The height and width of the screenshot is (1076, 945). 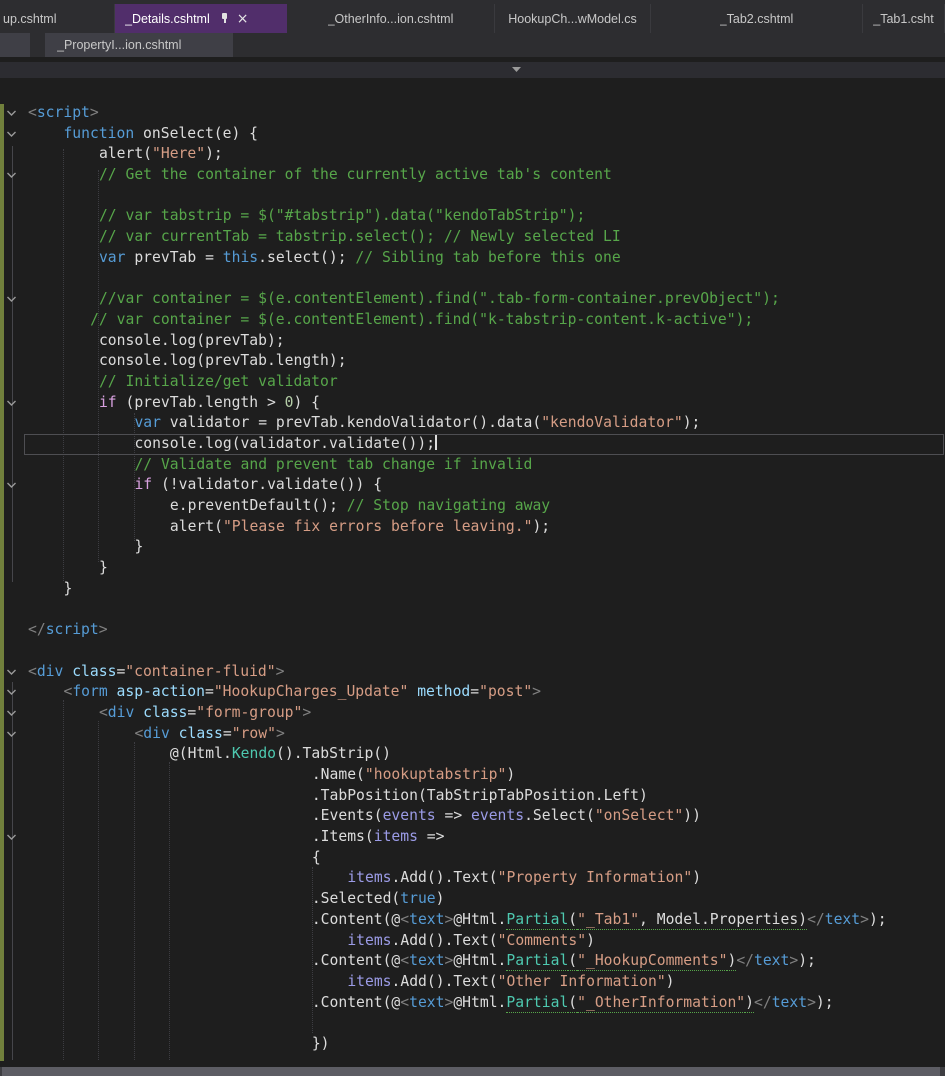 I want to click on code-token: text, so click(x=427, y=961).